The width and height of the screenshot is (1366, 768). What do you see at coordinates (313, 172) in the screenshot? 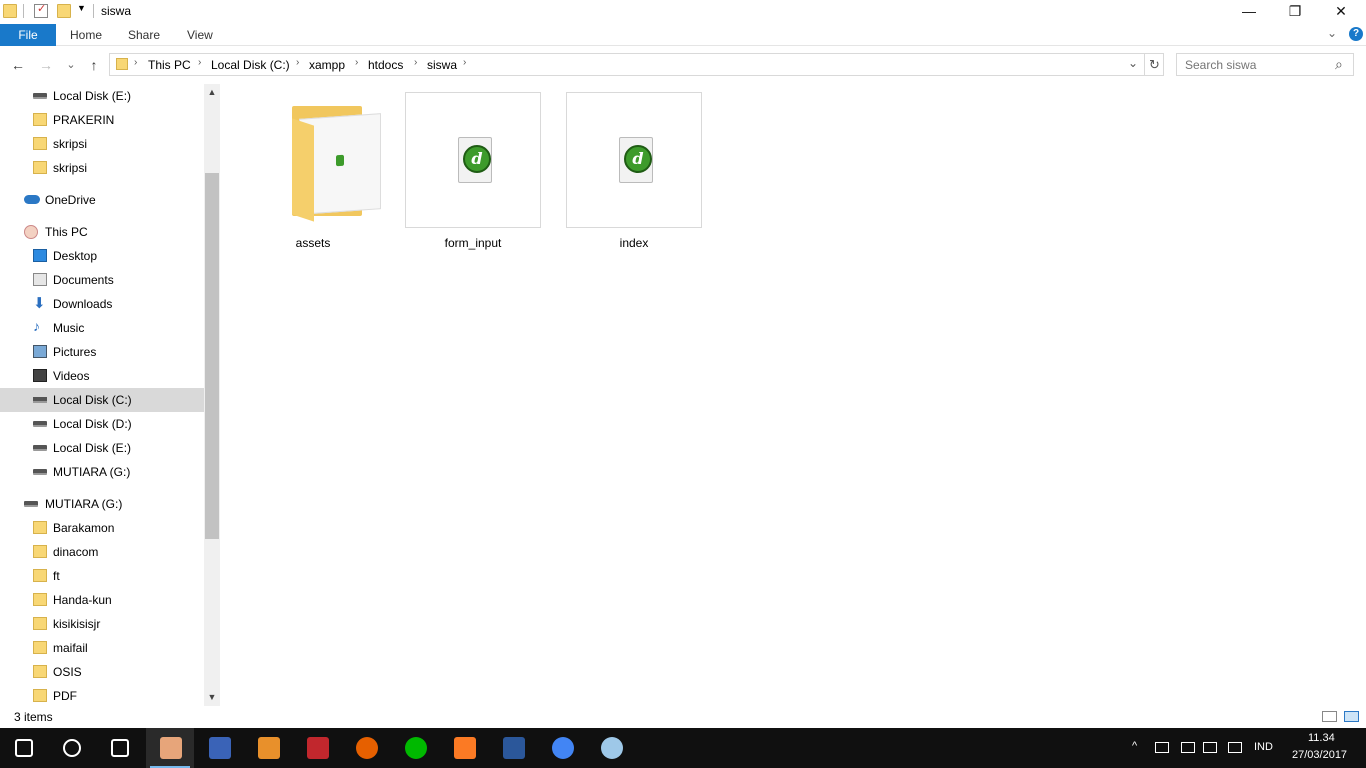
I see `file-item-assets: assets` at bounding box center [313, 172].